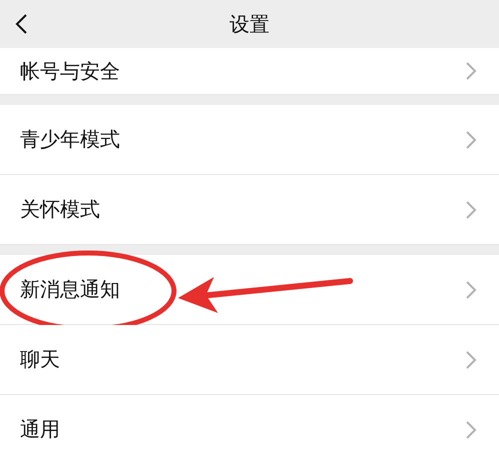 The width and height of the screenshot is (499, 462). I want to click on row-label: 青少年模式, so click(70, 139).